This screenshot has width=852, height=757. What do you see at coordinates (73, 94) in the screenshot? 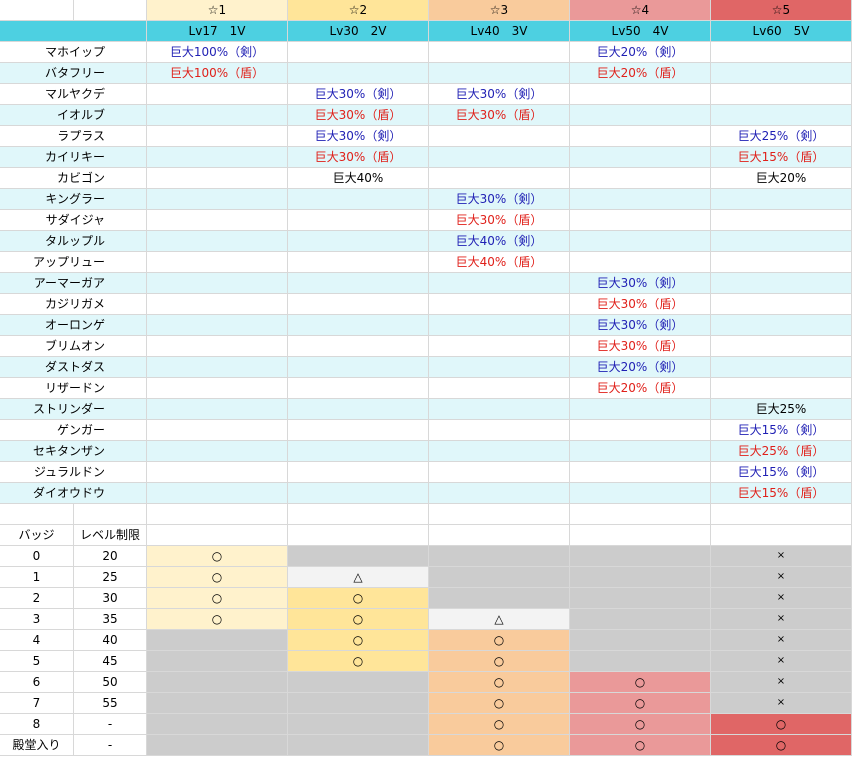
I see `pokemon-name-cell: マルヤクデ` at bounding box center [73, 94].